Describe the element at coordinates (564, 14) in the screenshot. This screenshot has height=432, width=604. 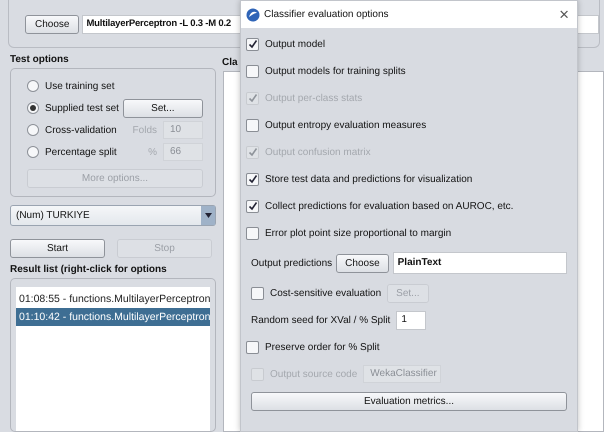
I see `close-button: ×` at that location.